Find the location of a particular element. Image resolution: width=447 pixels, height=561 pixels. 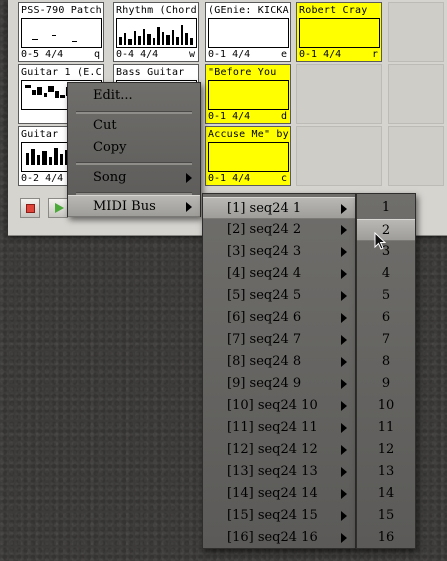

menu-item-label: Song is located at coordinates (110, 177).